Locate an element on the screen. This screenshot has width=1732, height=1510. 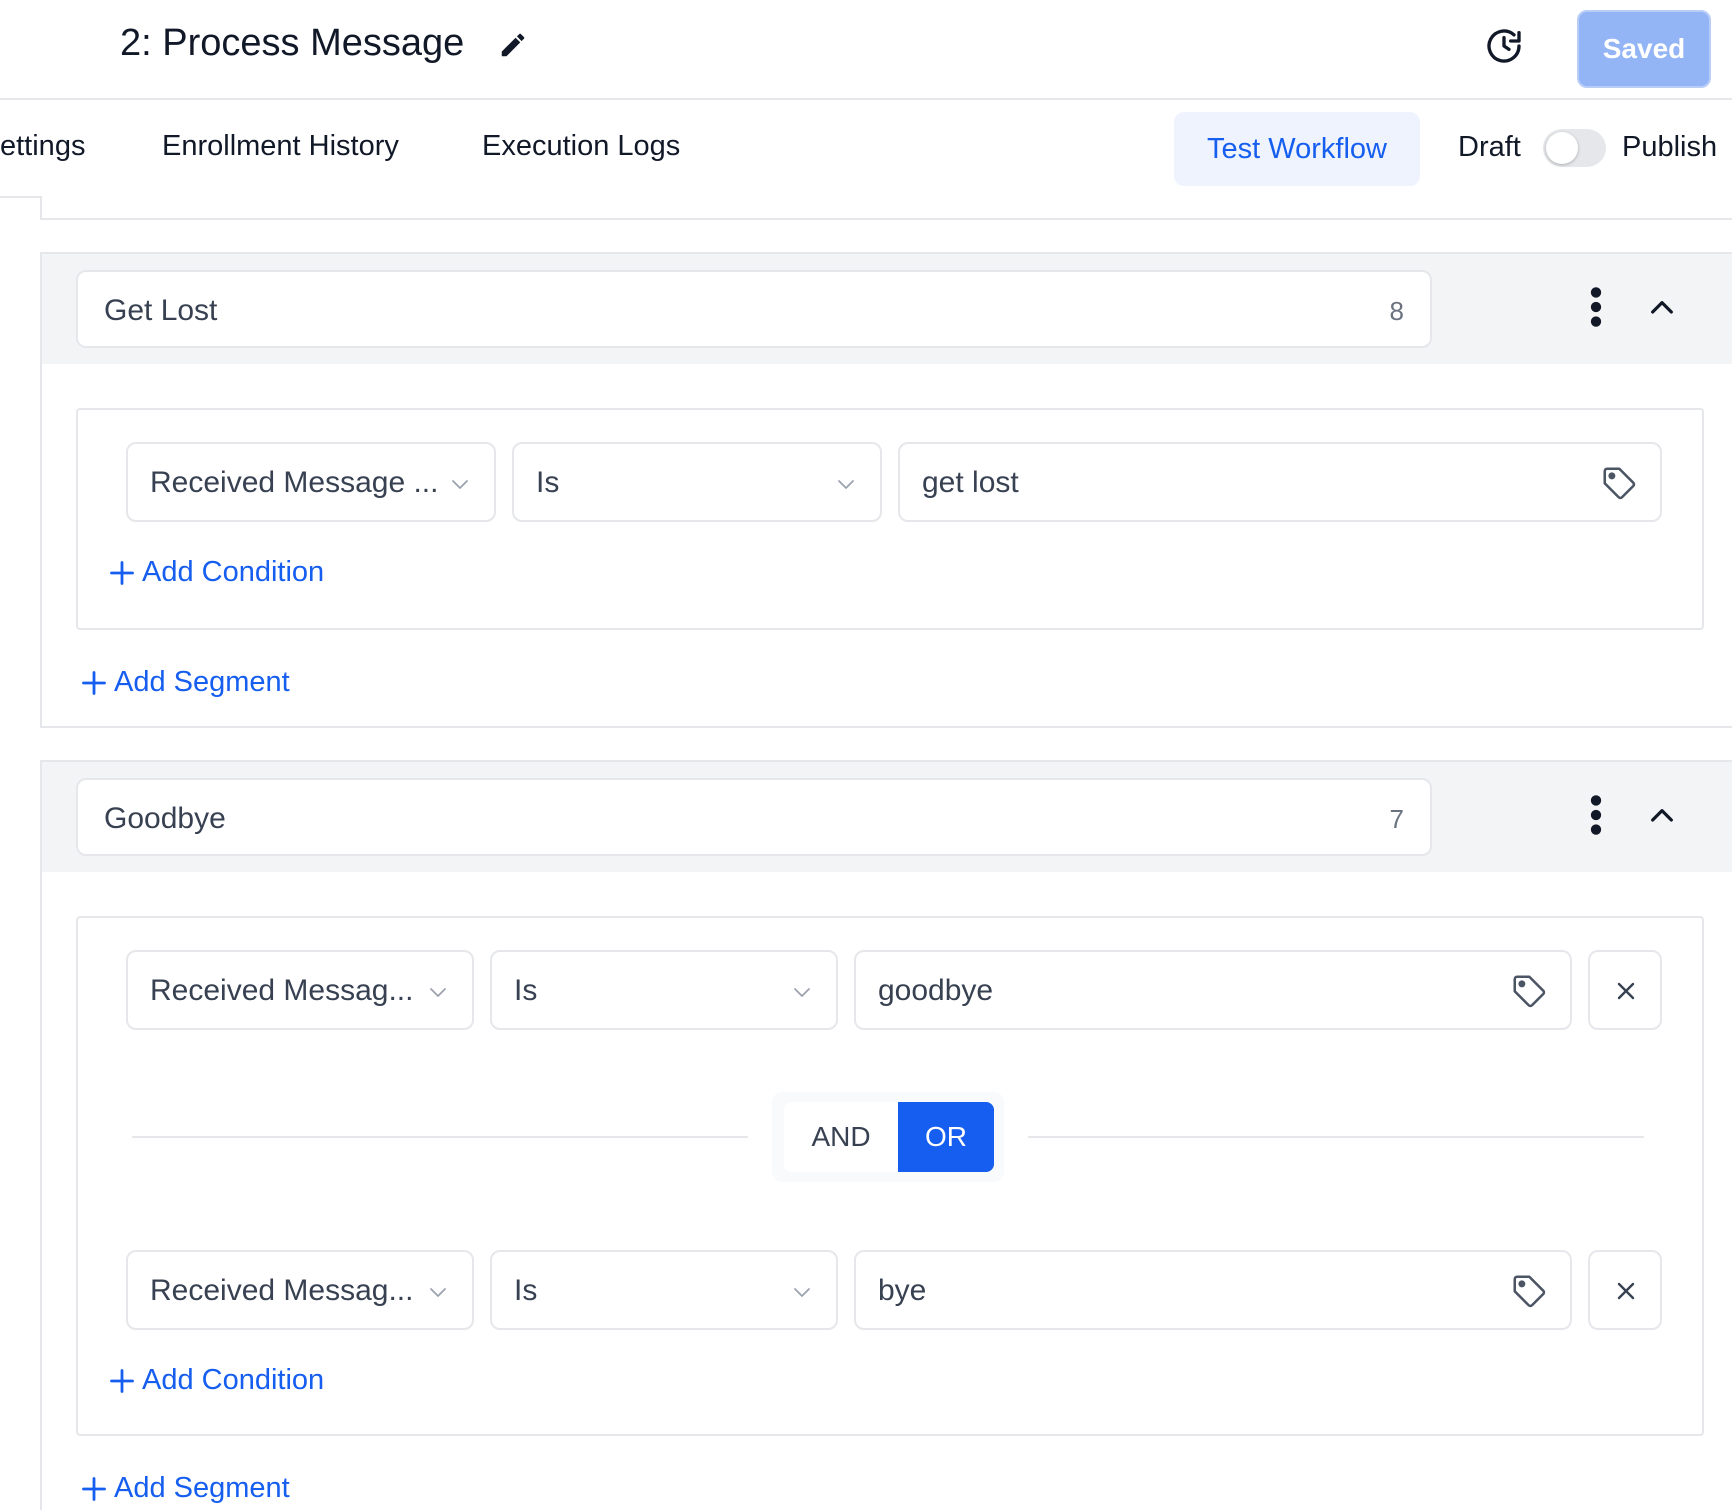
edit-icon is located at coordinates (513, 45).